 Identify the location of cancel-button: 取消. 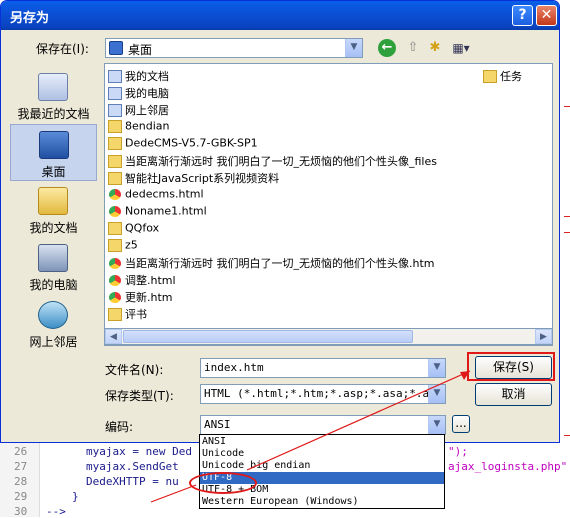
(513, 394).